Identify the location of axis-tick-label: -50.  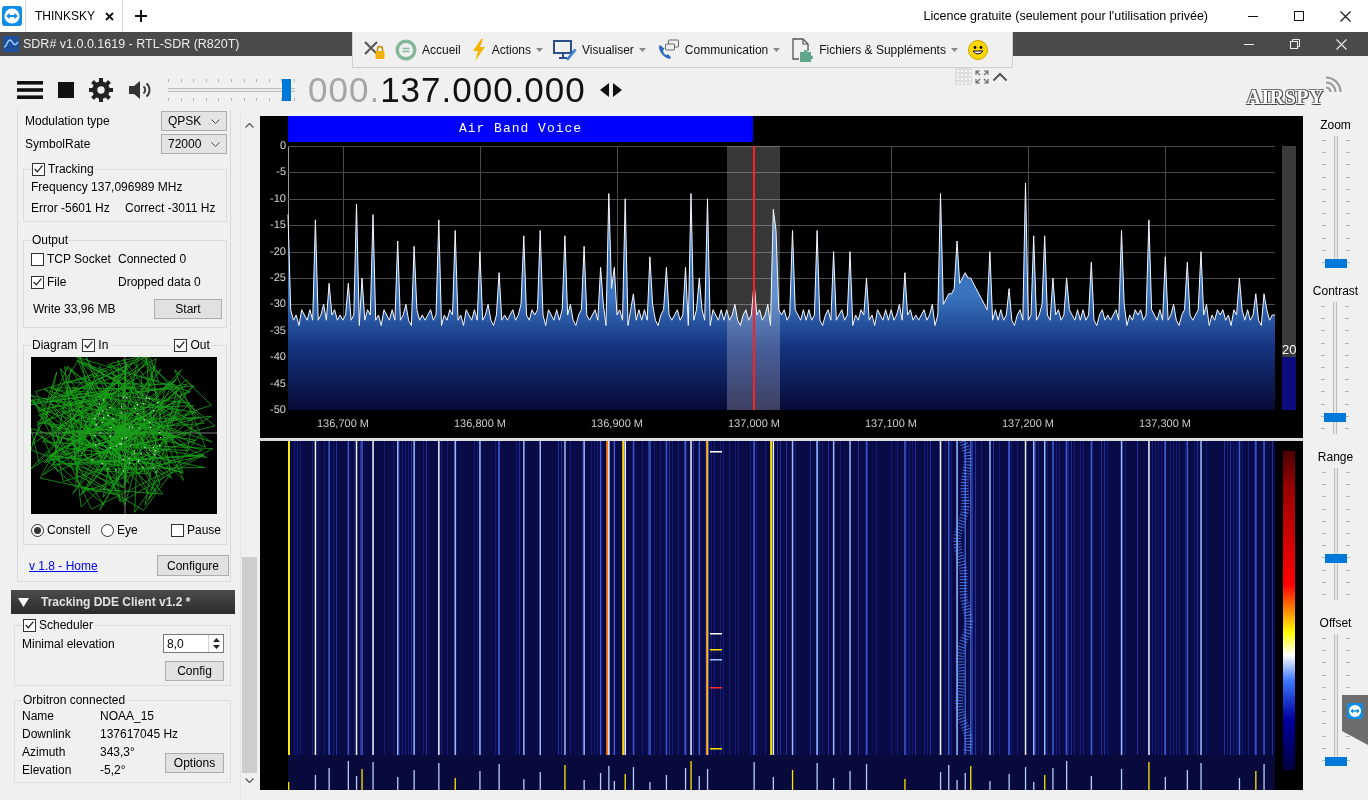
(278, 410).